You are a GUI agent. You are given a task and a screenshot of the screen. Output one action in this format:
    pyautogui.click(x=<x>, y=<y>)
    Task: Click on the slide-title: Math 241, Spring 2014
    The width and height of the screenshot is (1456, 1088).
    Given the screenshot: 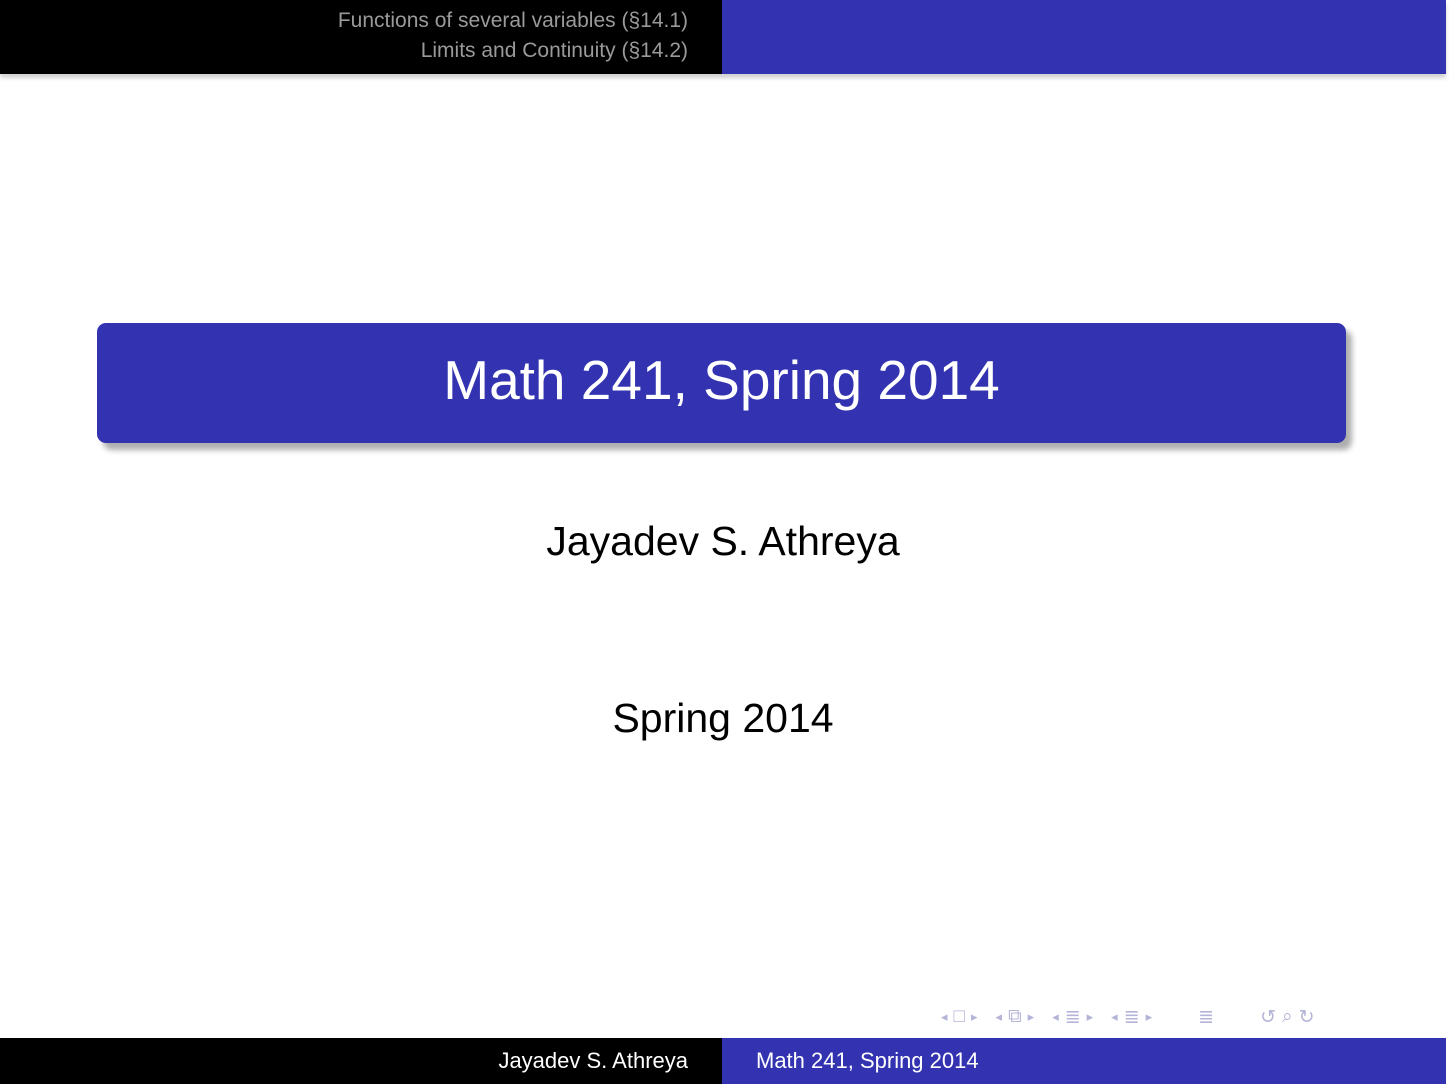 What is the action you would take?
    pyautogui.click(x=721, y=380)
    